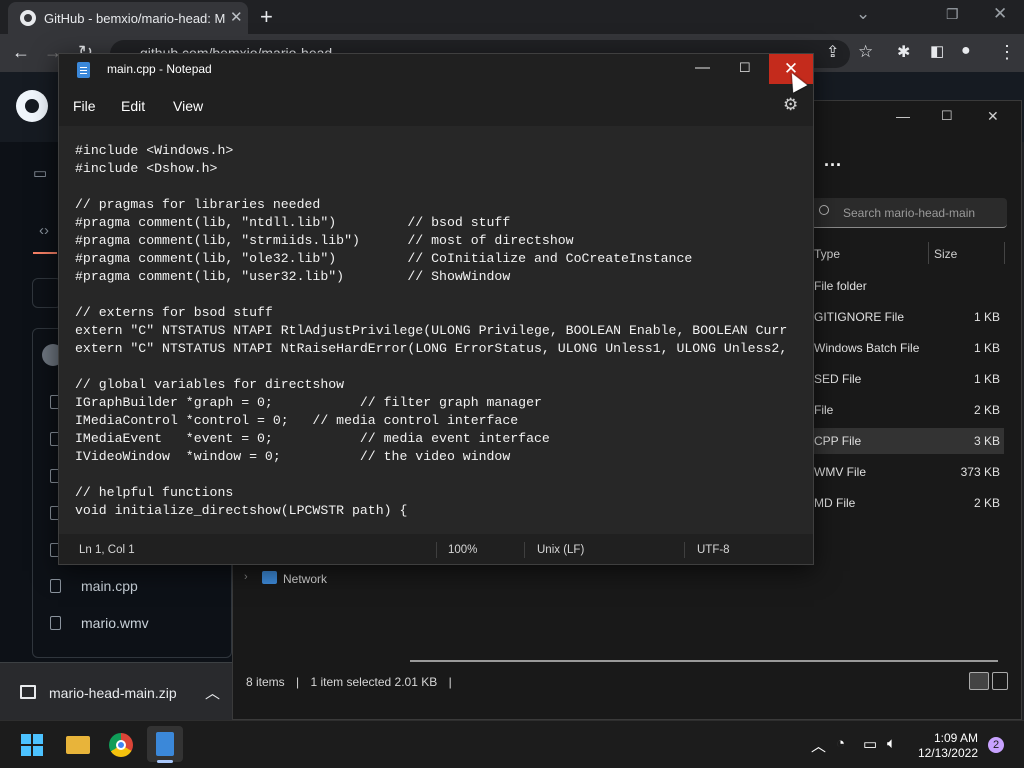 This screenshot has height=768, width=1024. What do you see at coordinates (840, 743) in the screenshot?
I see `security-tray-icon: ◔` at bounding box center [840, 743].